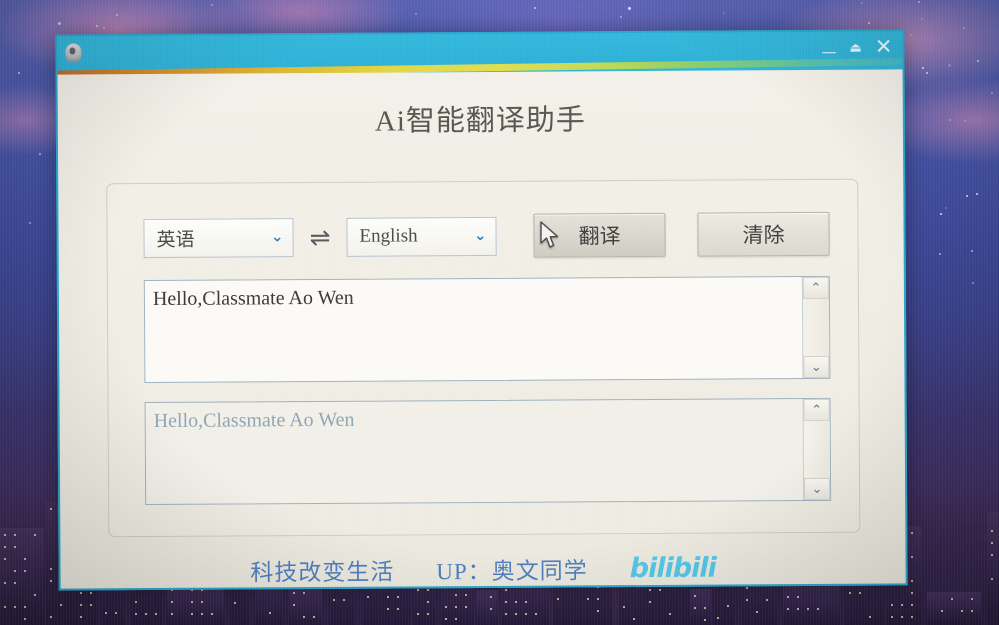 Image resolution: width=999 pixels, height=625 pixels. Describe the element at coordinates (599, 235) in the screenshot. I see `translate-button: 翻译` at that location.